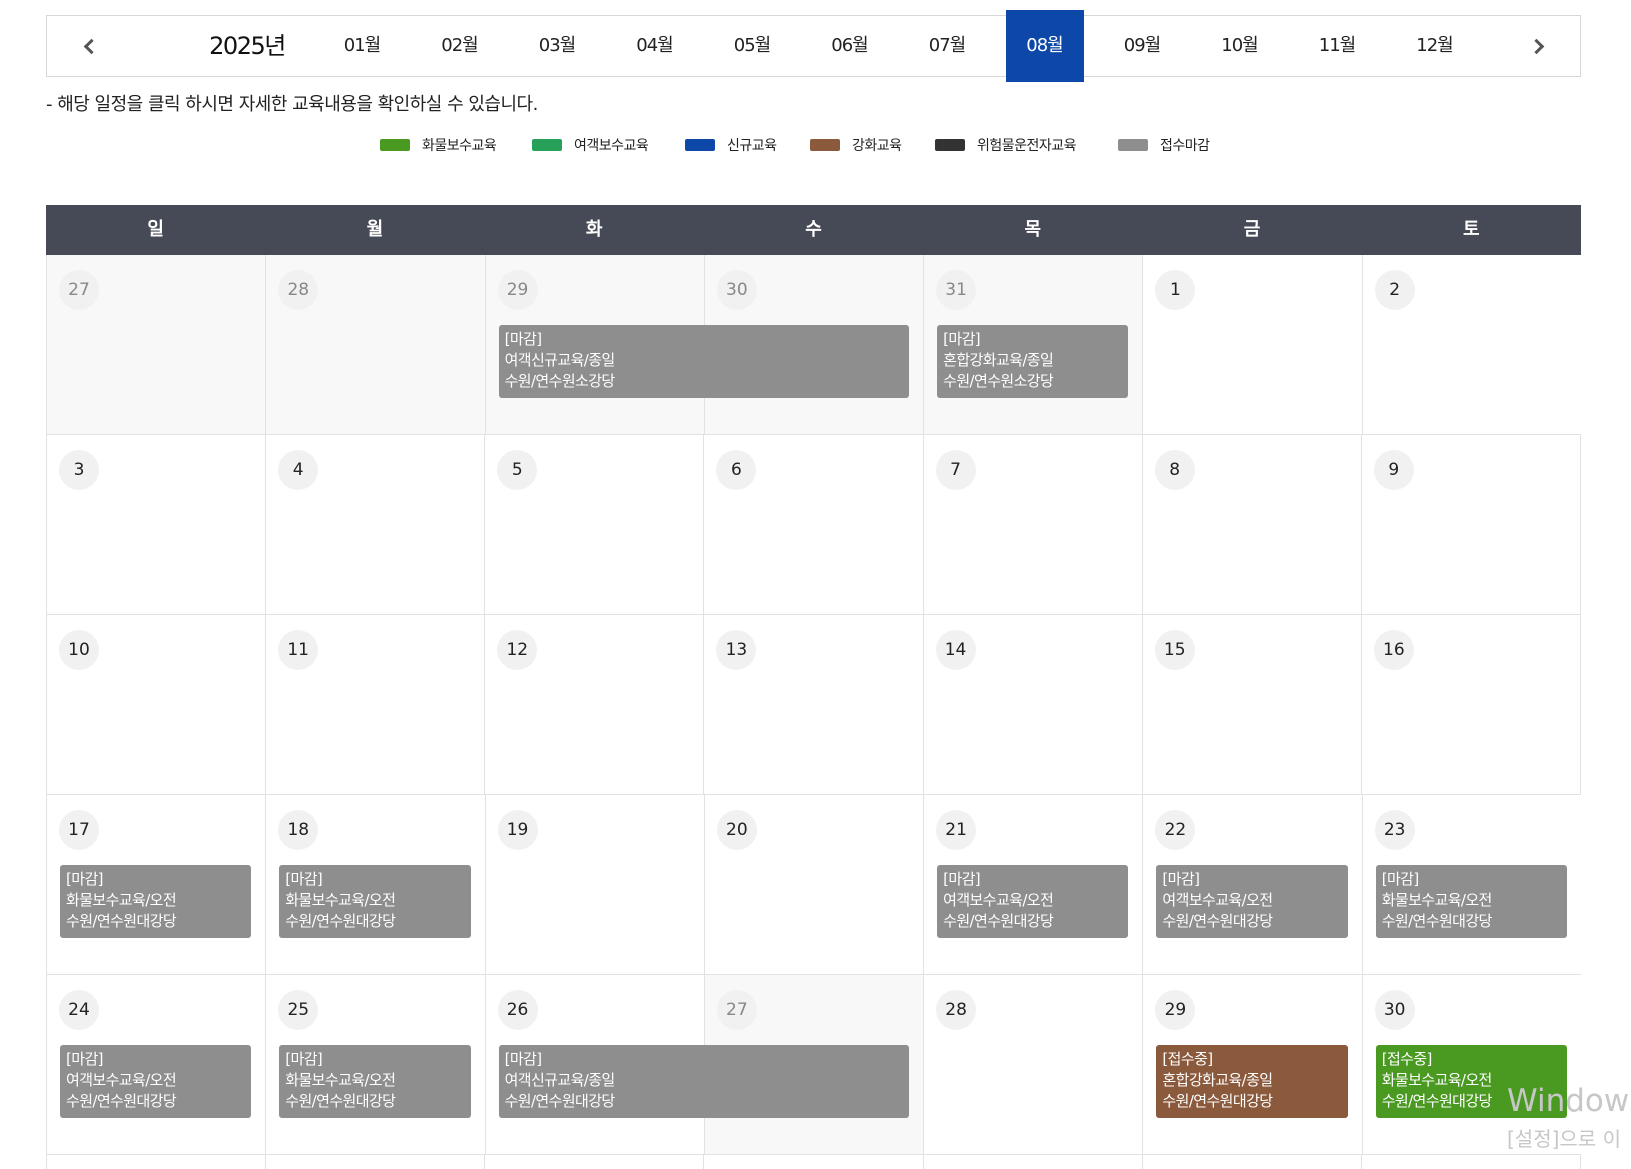 This screenshot has height=1169, width=1631. What do you see at coordinates (731, 145) in the screenshot?
I see `legend-item: 신규교육` at bounding box center [731, 145].